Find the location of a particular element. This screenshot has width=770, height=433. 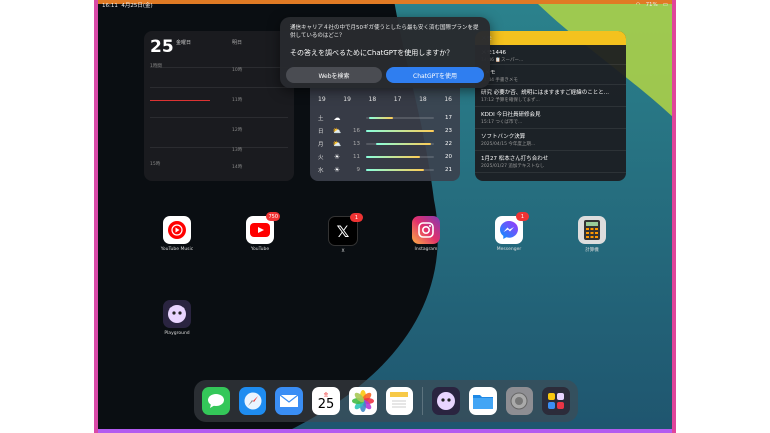

calculator-icon is located at coordinates (592, 230).